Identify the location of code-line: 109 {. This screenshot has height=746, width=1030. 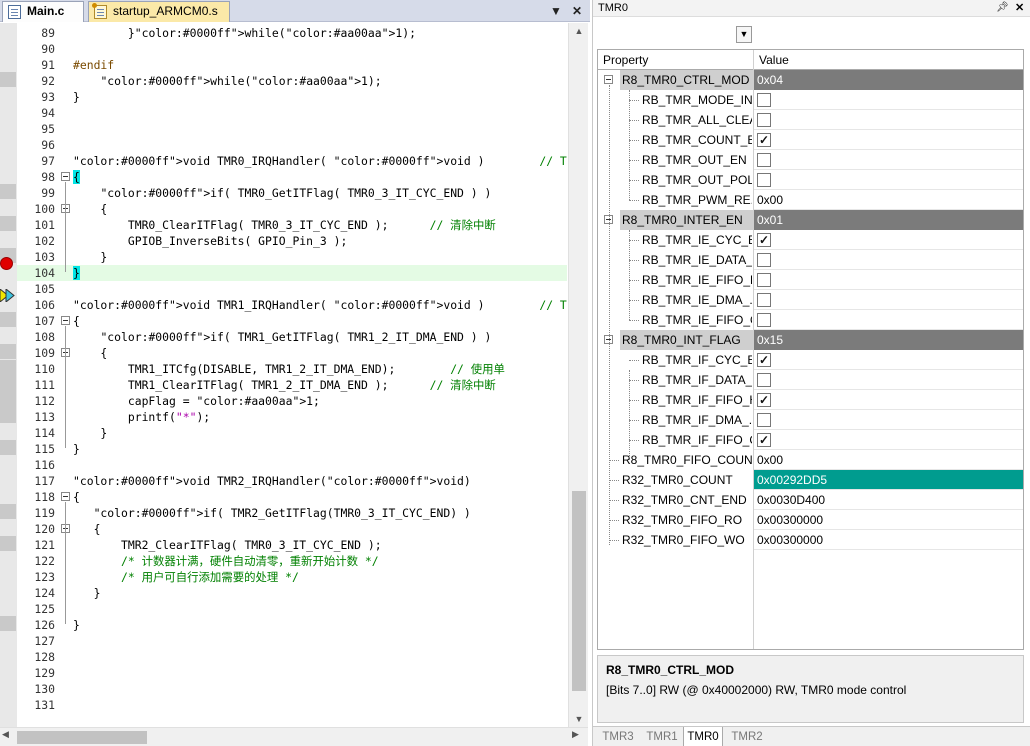
(292, 353).